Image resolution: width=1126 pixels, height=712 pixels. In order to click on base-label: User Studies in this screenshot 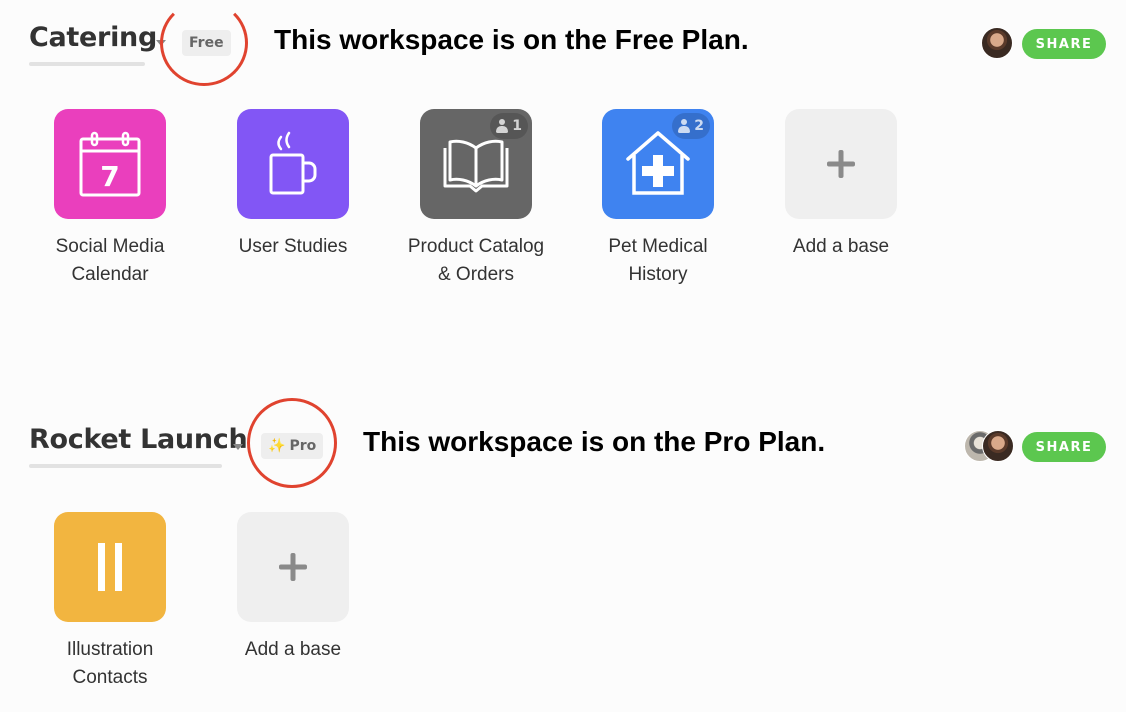, I will do `click(293, 247)`.